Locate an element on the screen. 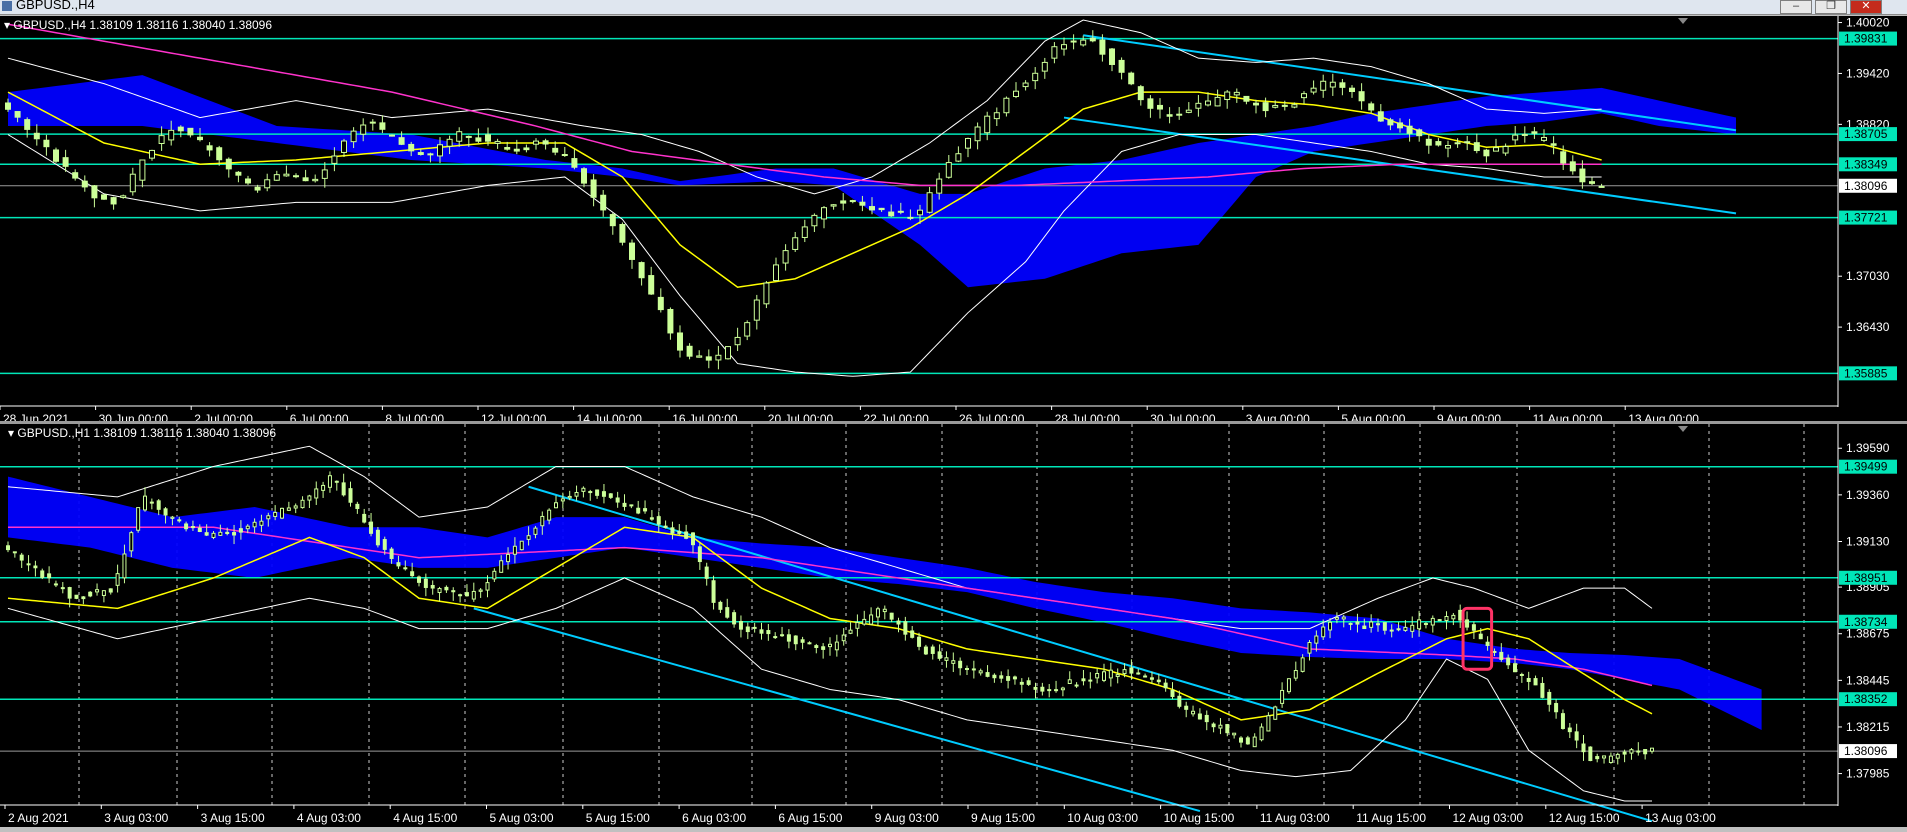 The image size is (1907, 832). h1-time-tick-label: 6 Aug 03:00 is located at coordinates (714, 818).